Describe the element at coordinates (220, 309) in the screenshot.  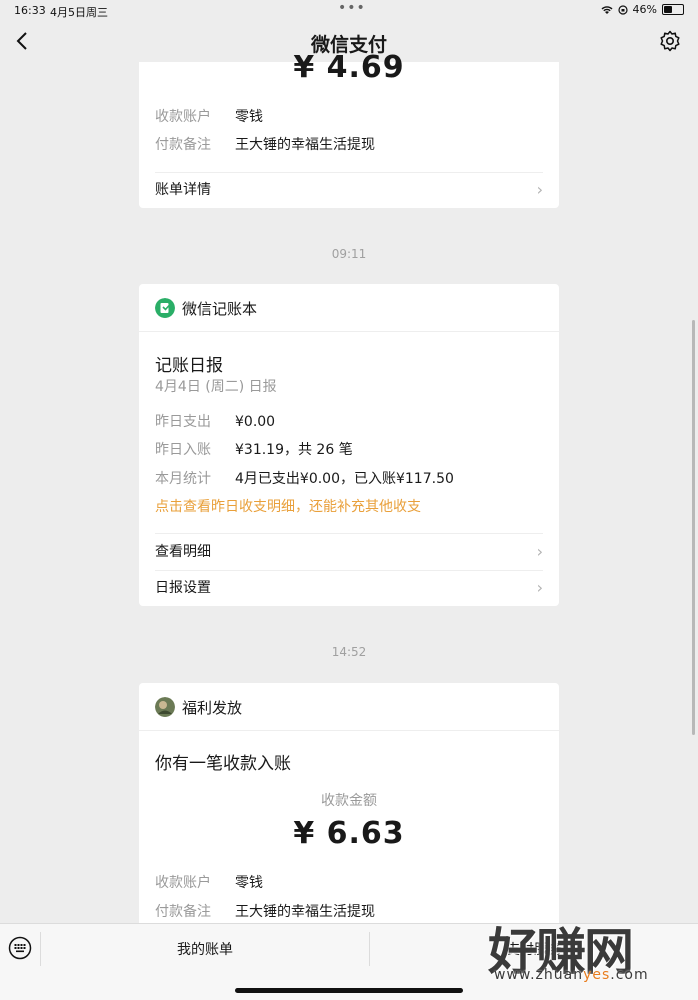
I see `card-header-title: 微信记账本` at that location.